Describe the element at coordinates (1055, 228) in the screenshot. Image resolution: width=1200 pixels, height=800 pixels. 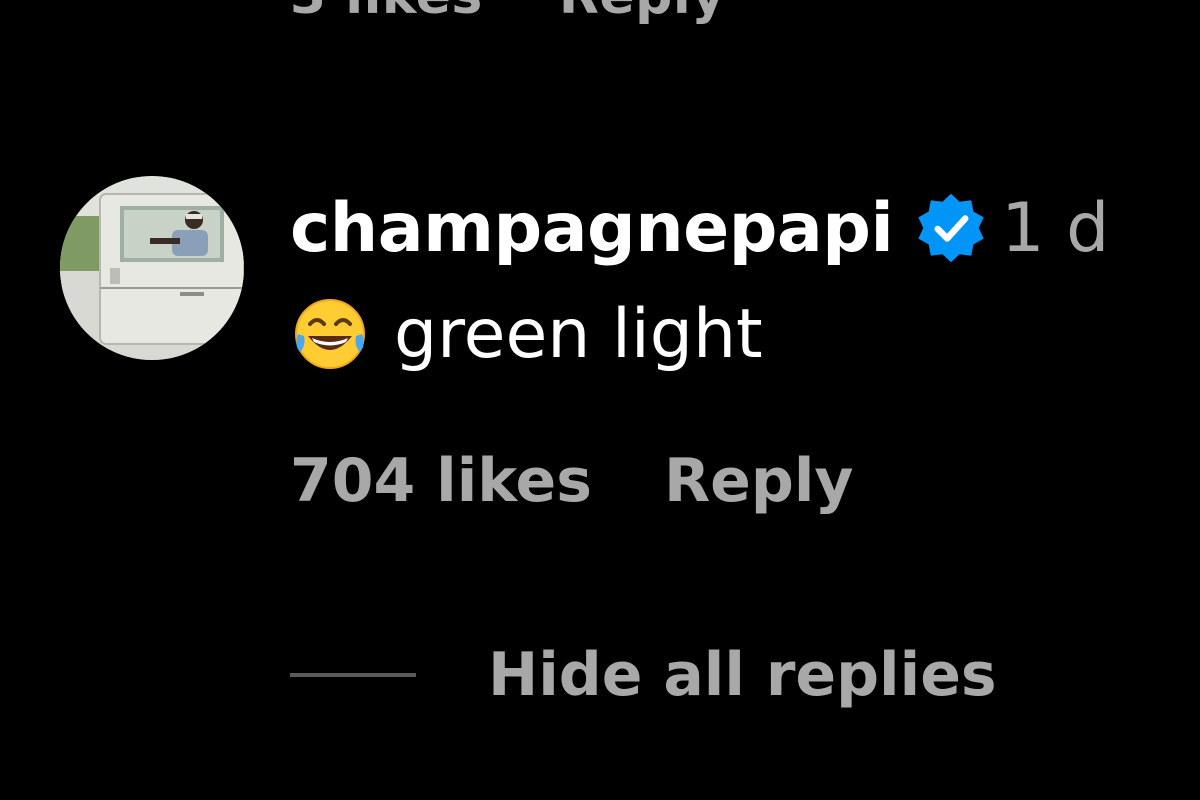
I see `comment-timestamp: 1 d` at that location.